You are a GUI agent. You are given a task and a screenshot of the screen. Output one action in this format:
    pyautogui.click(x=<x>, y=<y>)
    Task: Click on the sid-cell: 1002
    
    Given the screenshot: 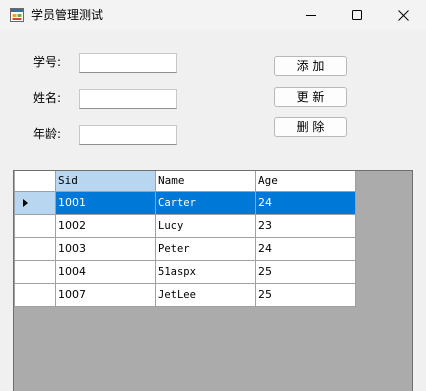 What is the action you would take?
    pyautogui.click(x=105, y=225)
    